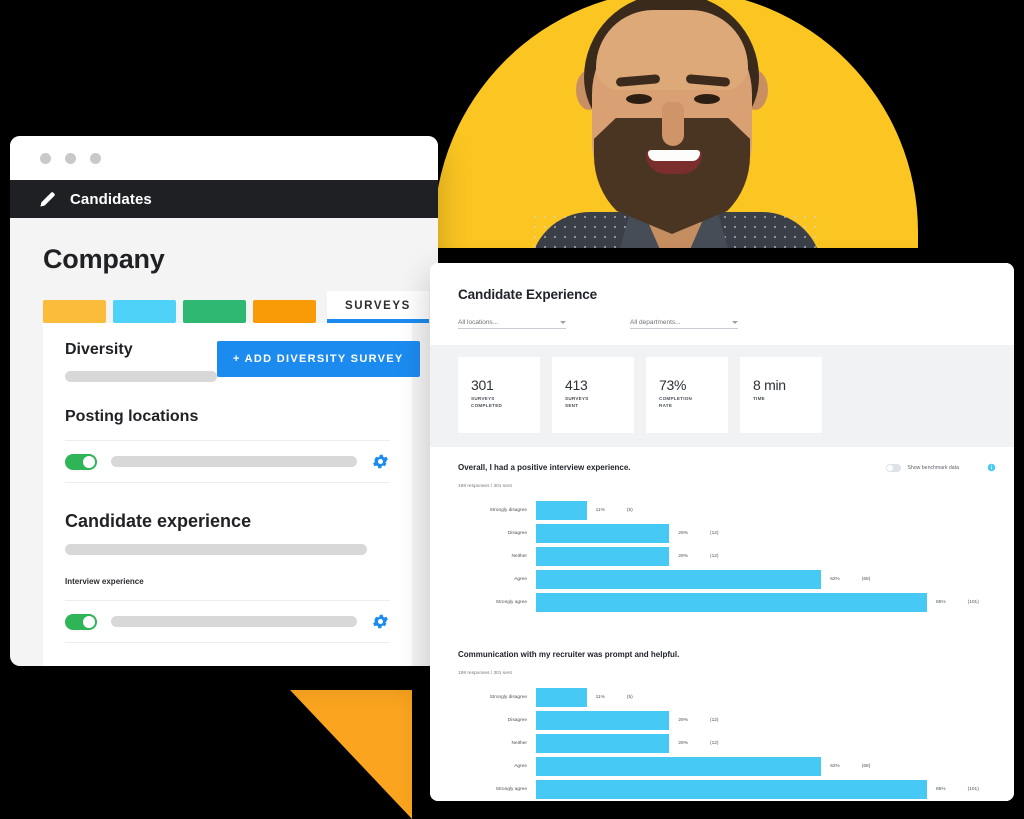 The width and height of the screenshot is (1024, 819). Describe the element at coordinates (224, 158) in the screenshot. I see `window-chrome` at that location.